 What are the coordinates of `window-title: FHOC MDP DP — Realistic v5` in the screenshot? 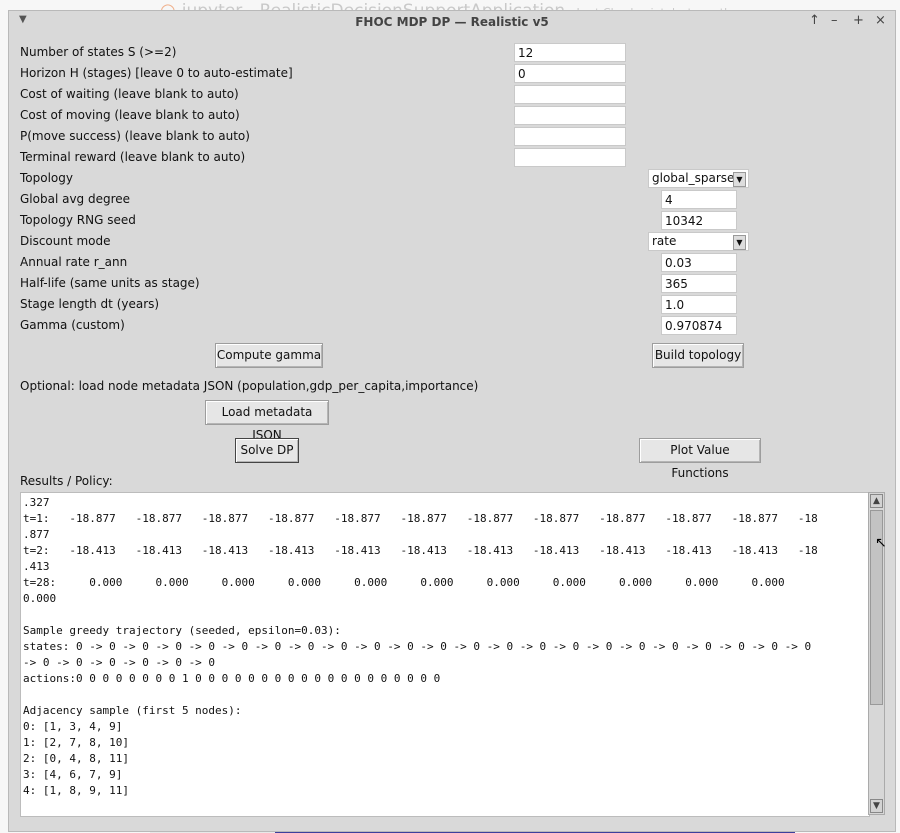 It's located at (452, 22).